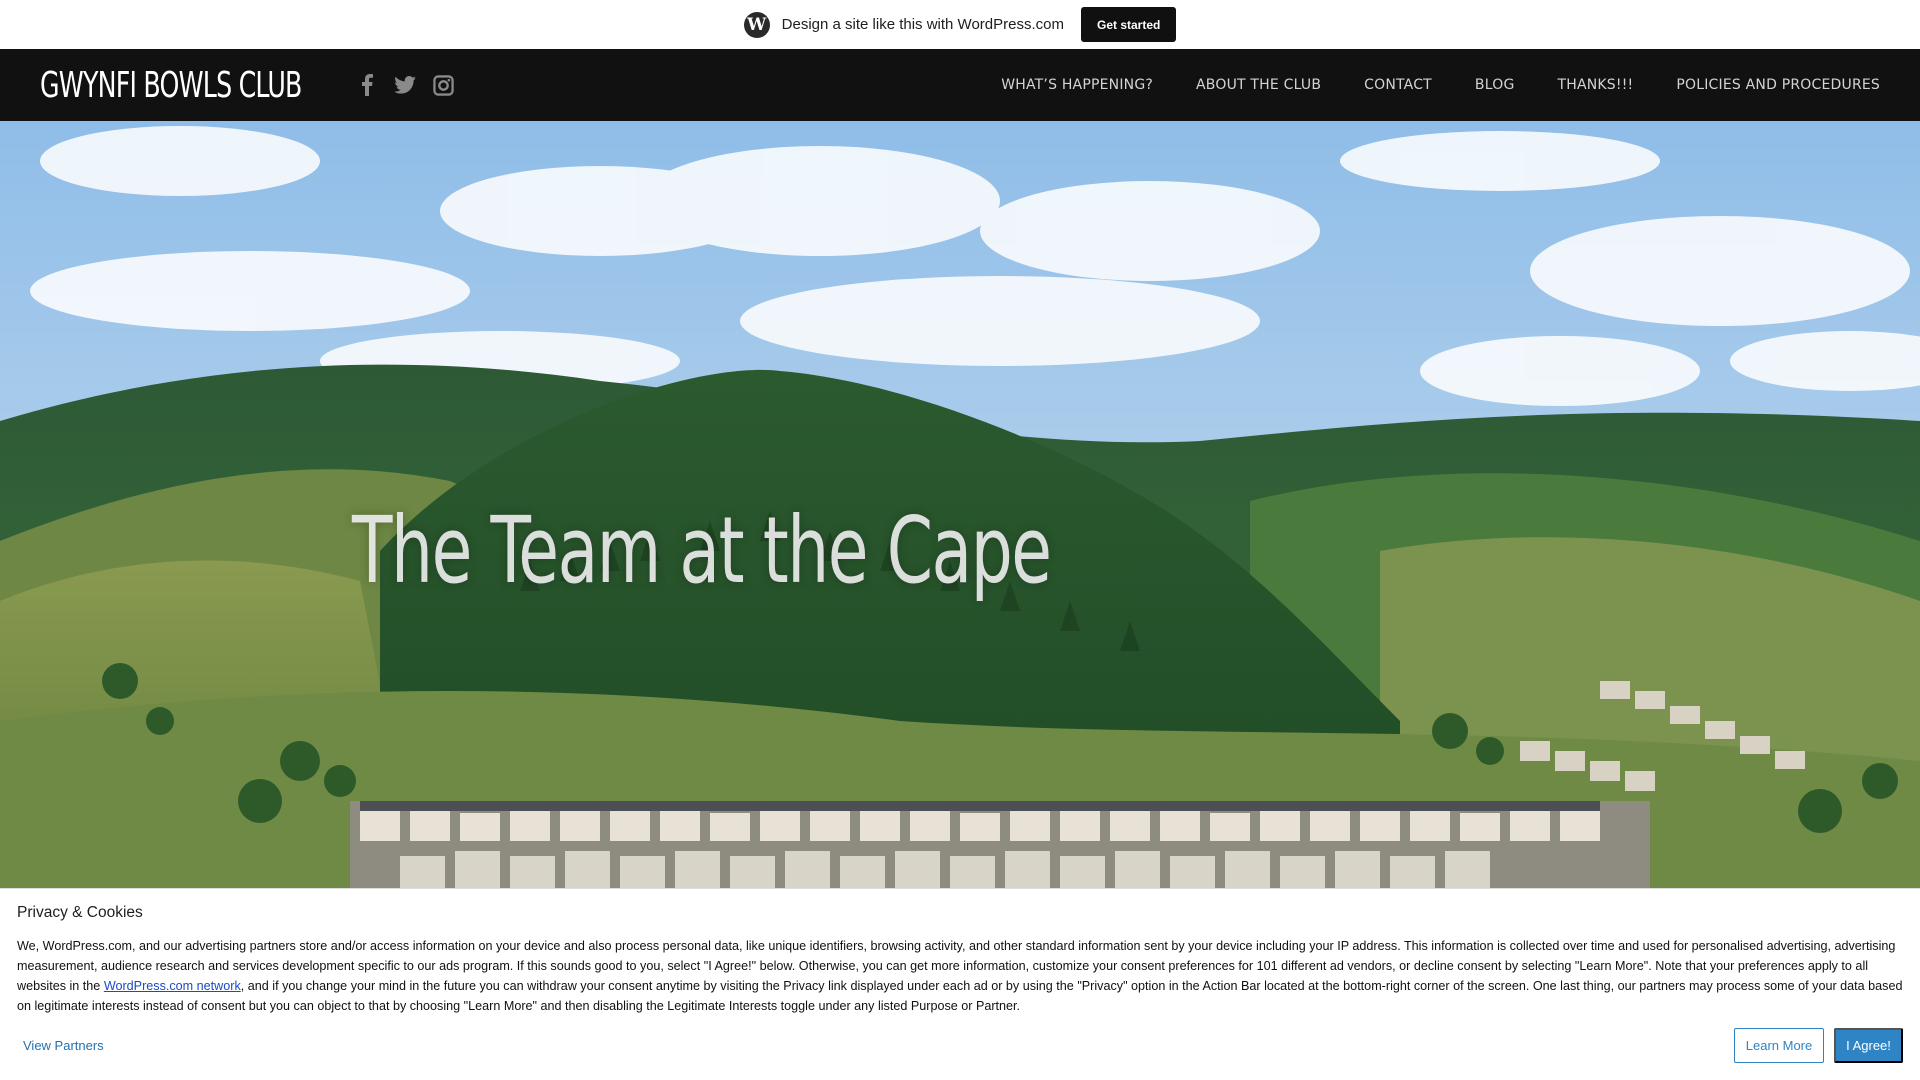 The width and height of the screenshot is (1920, 1080). I want to click on nav-policies-and-procedures: POLICIES AND PROCEDURES, so click(1778, 85).